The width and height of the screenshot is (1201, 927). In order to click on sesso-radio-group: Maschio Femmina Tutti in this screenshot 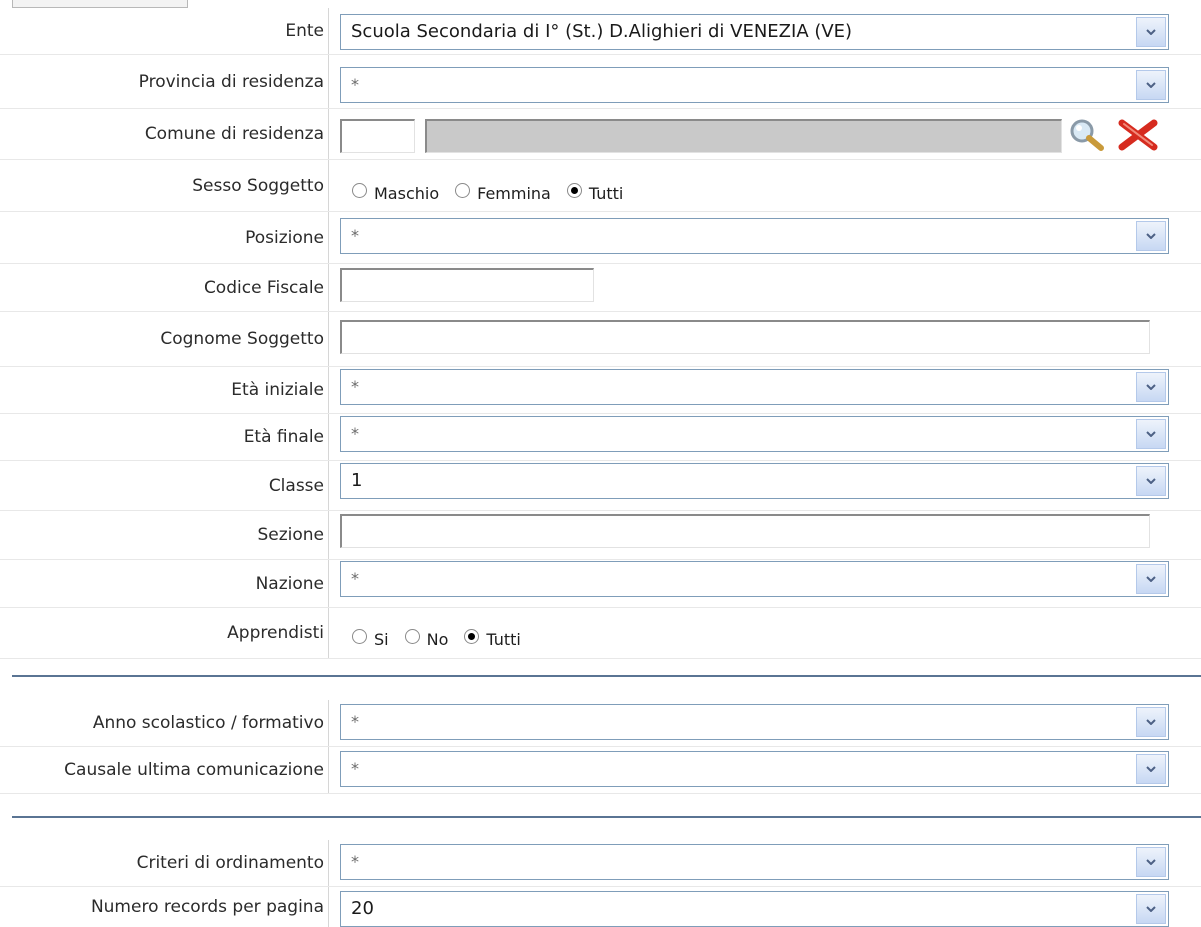, I will do `click(495, 190)`.